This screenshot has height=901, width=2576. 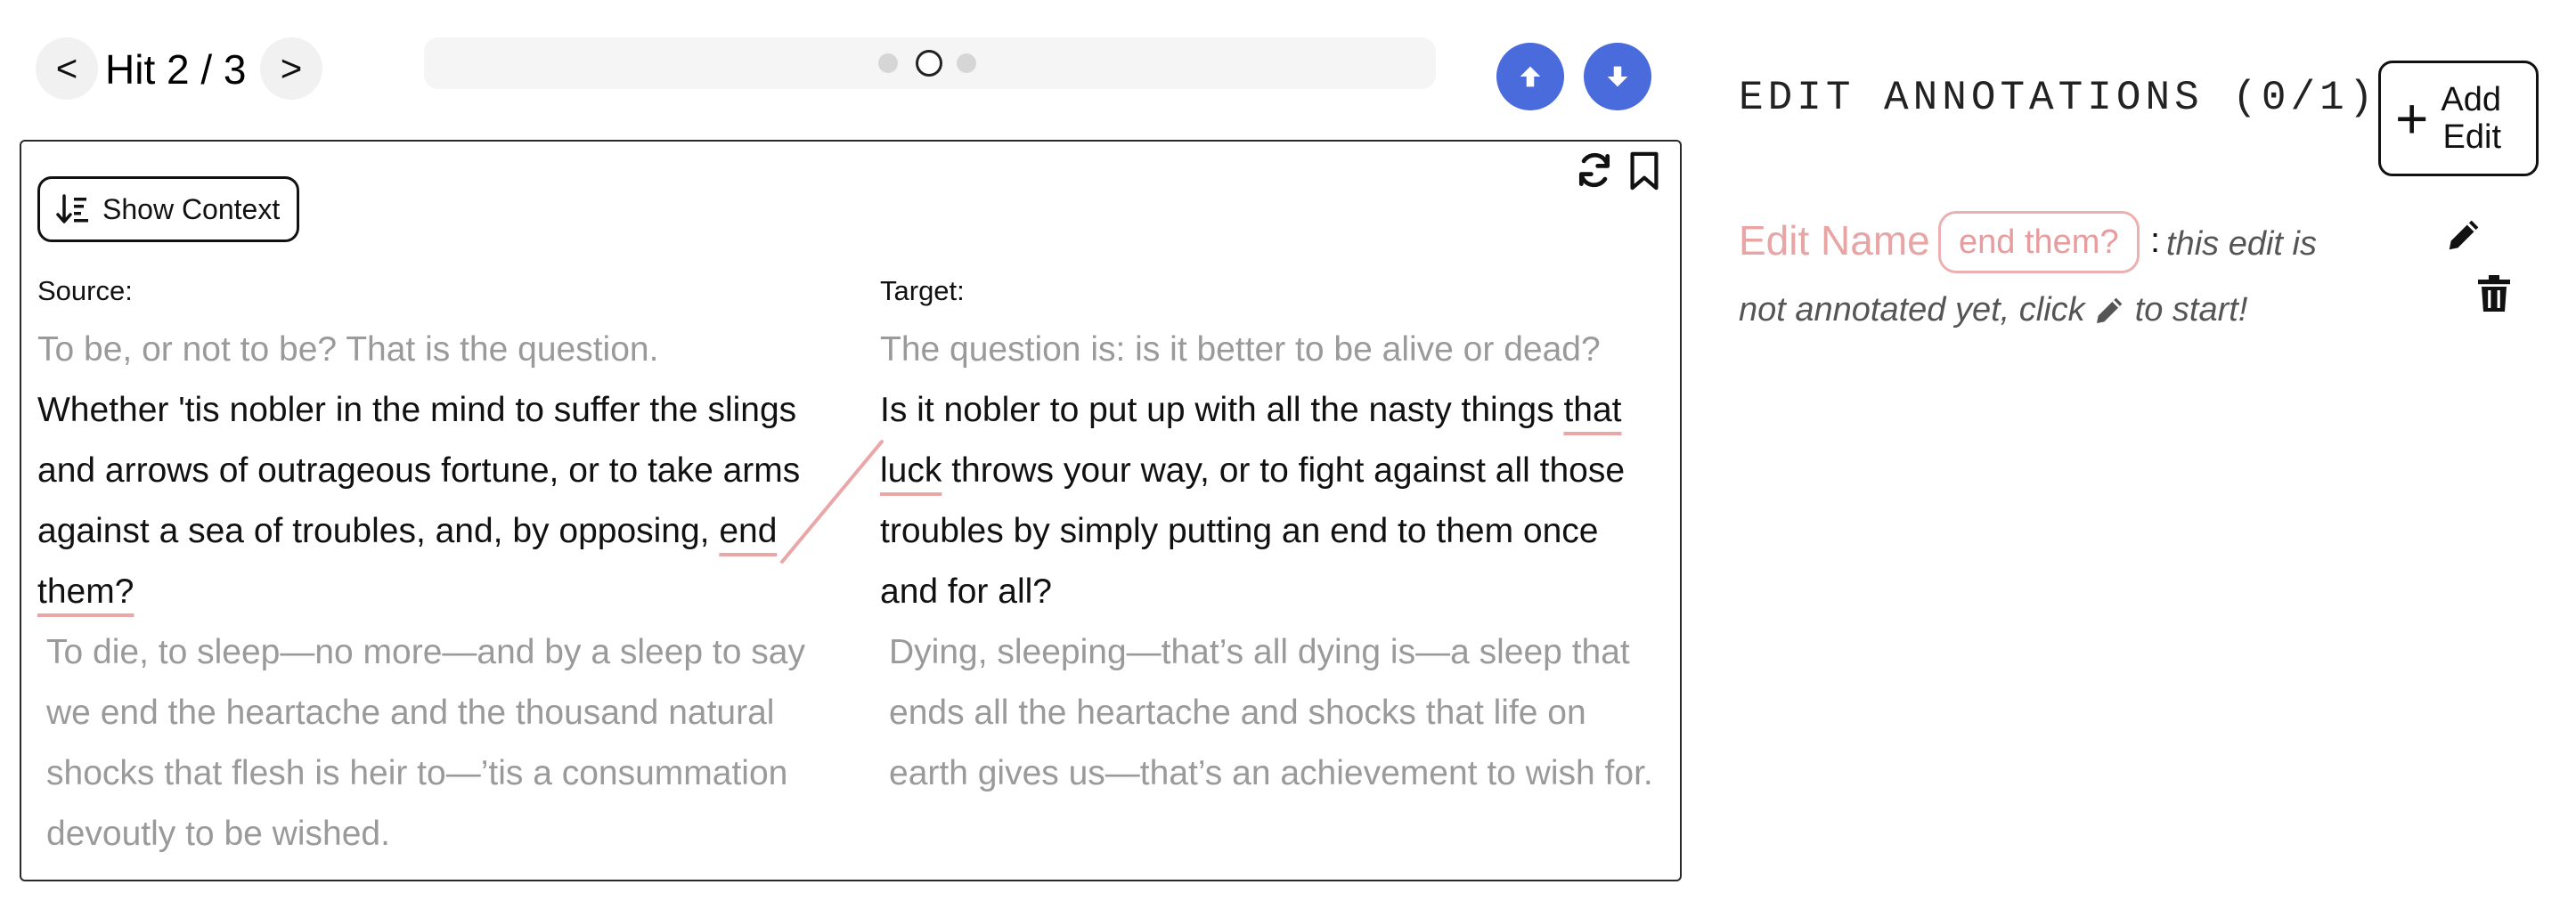 I want to click on show-context-button: Show Context, so click(x=168, y=209).